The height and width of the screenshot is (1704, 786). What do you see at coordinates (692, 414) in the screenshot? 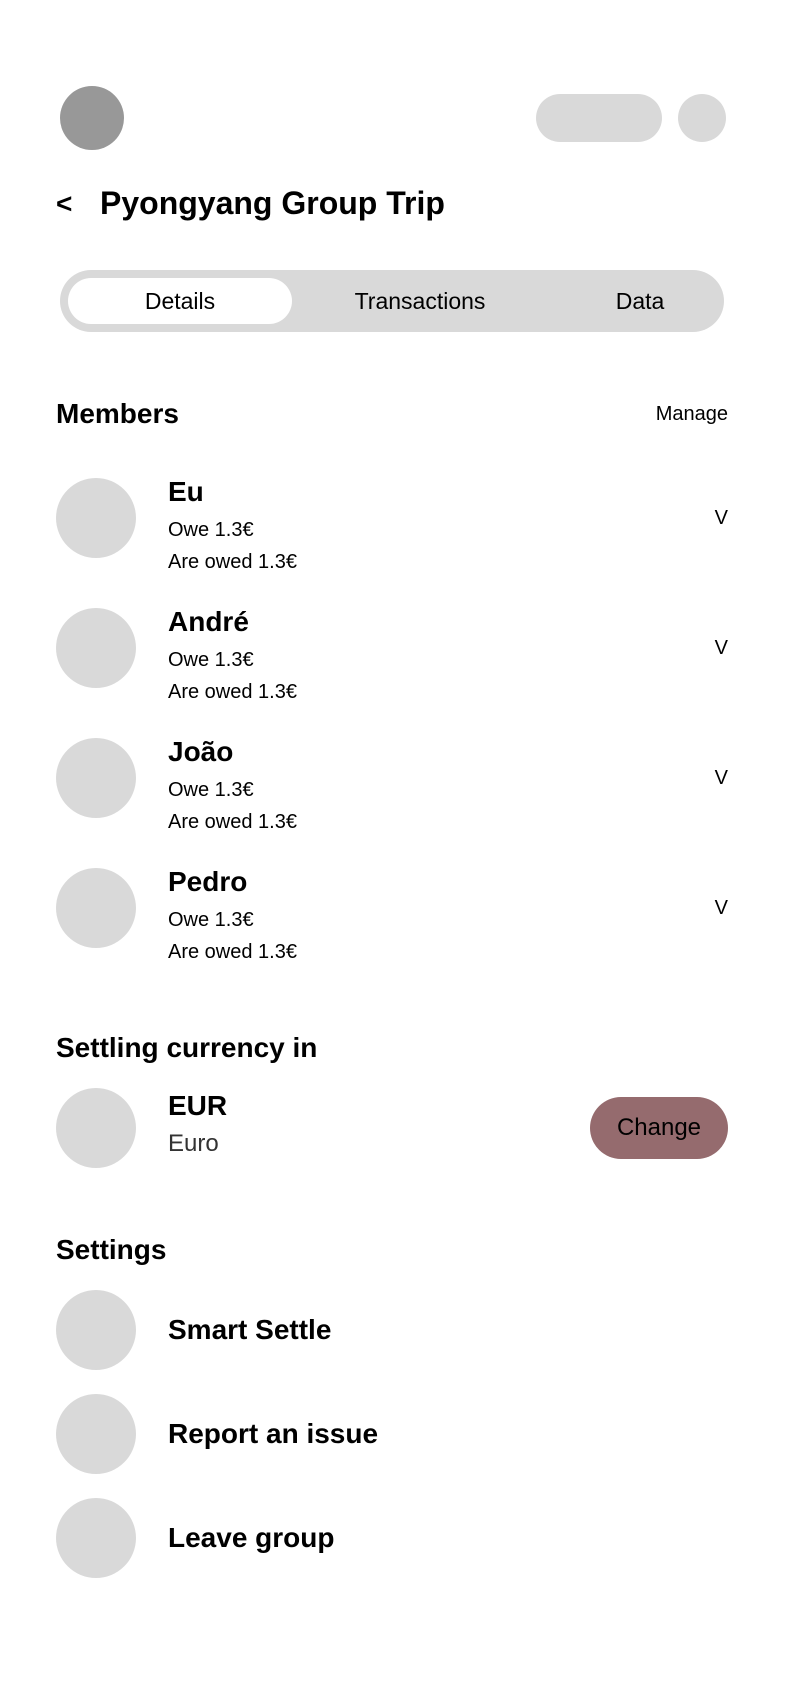
I see `manage-members-button: Manage` at bounding box center [692, 414].